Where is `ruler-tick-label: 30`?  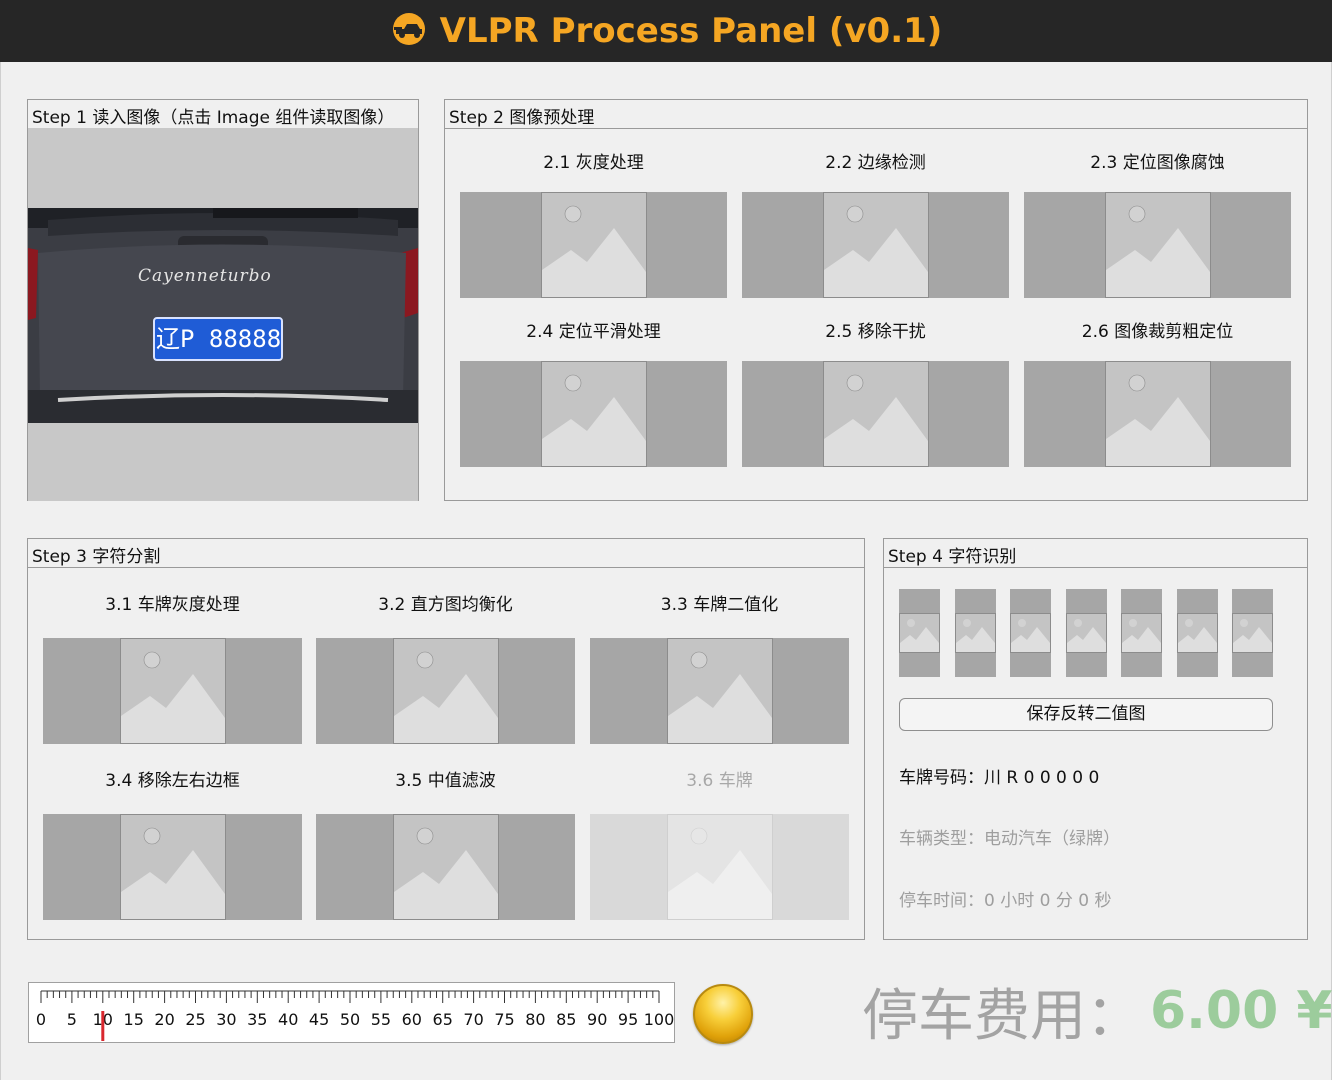 ruler-tick-label: 30 is located at coordinates (226, 1019).